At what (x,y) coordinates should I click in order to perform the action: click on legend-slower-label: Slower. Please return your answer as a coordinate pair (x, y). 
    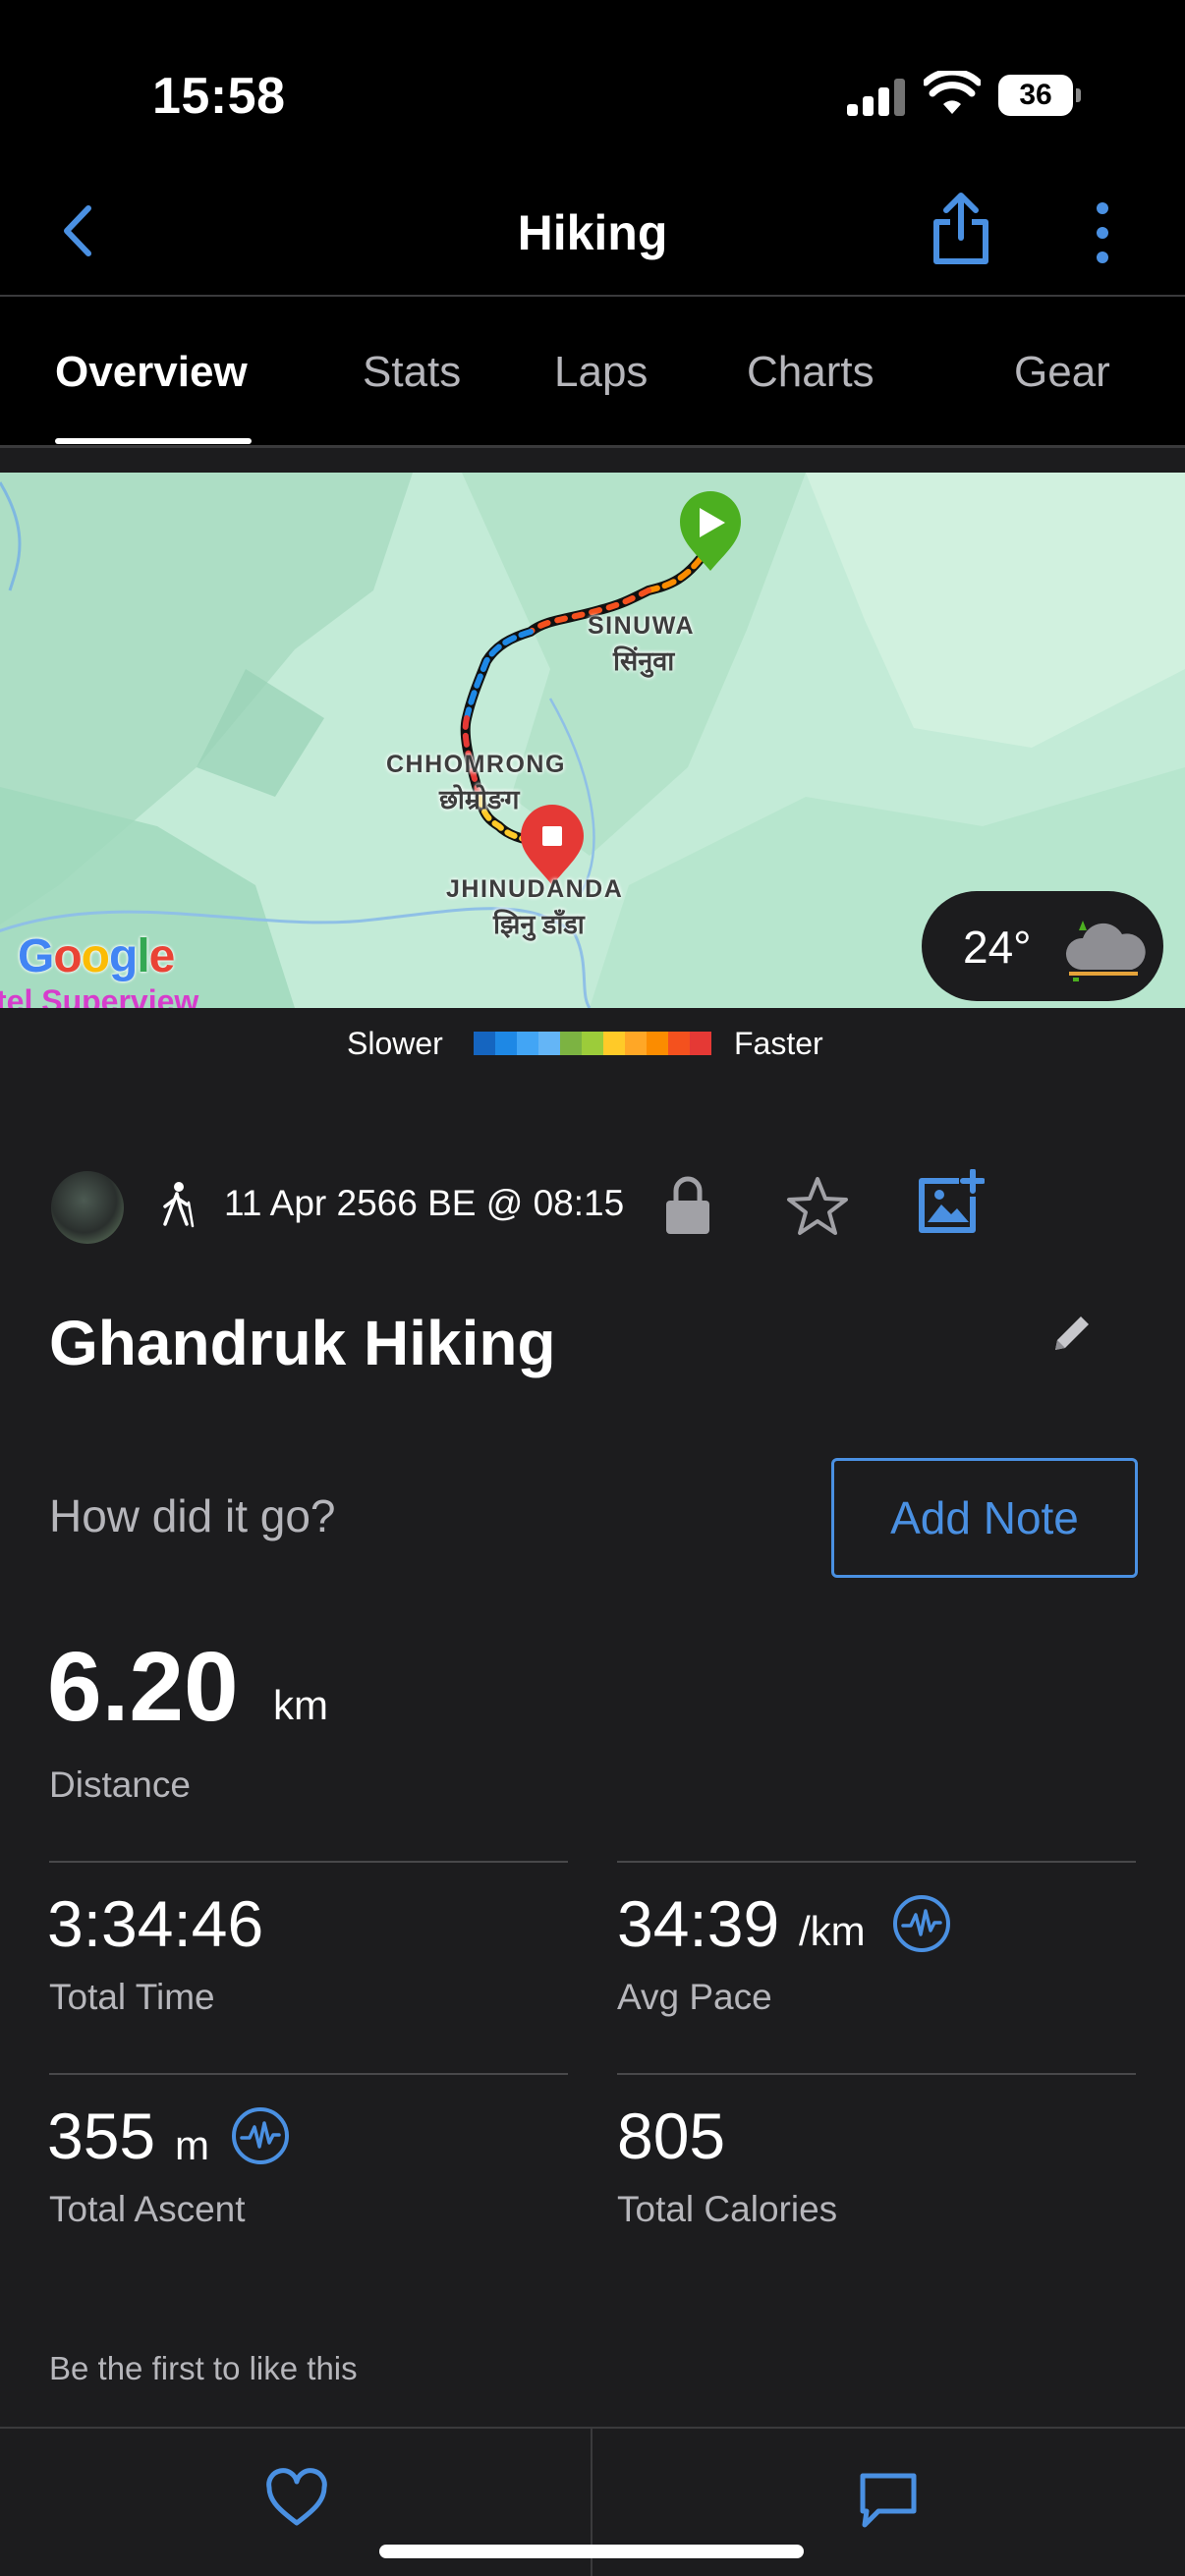
    Looking at the image, I should click on (395, 1043).